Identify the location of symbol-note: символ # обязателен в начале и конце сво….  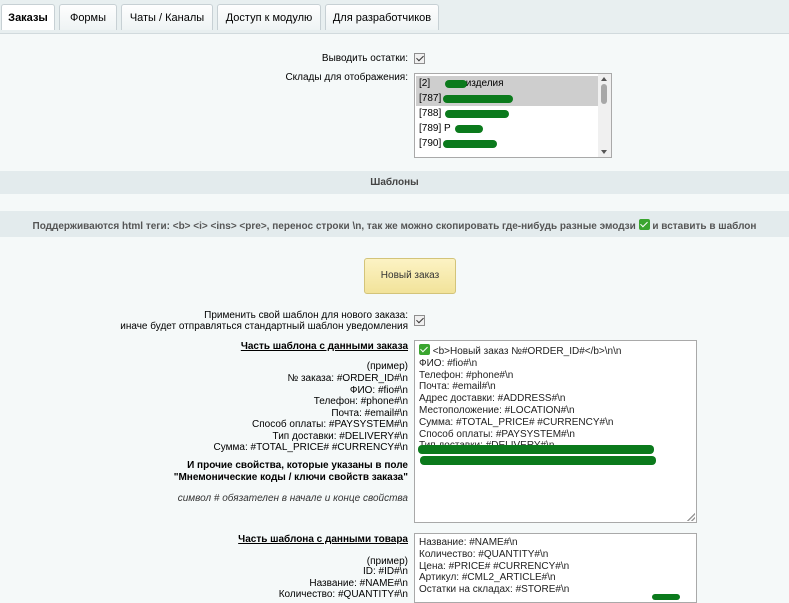
(292, 498).